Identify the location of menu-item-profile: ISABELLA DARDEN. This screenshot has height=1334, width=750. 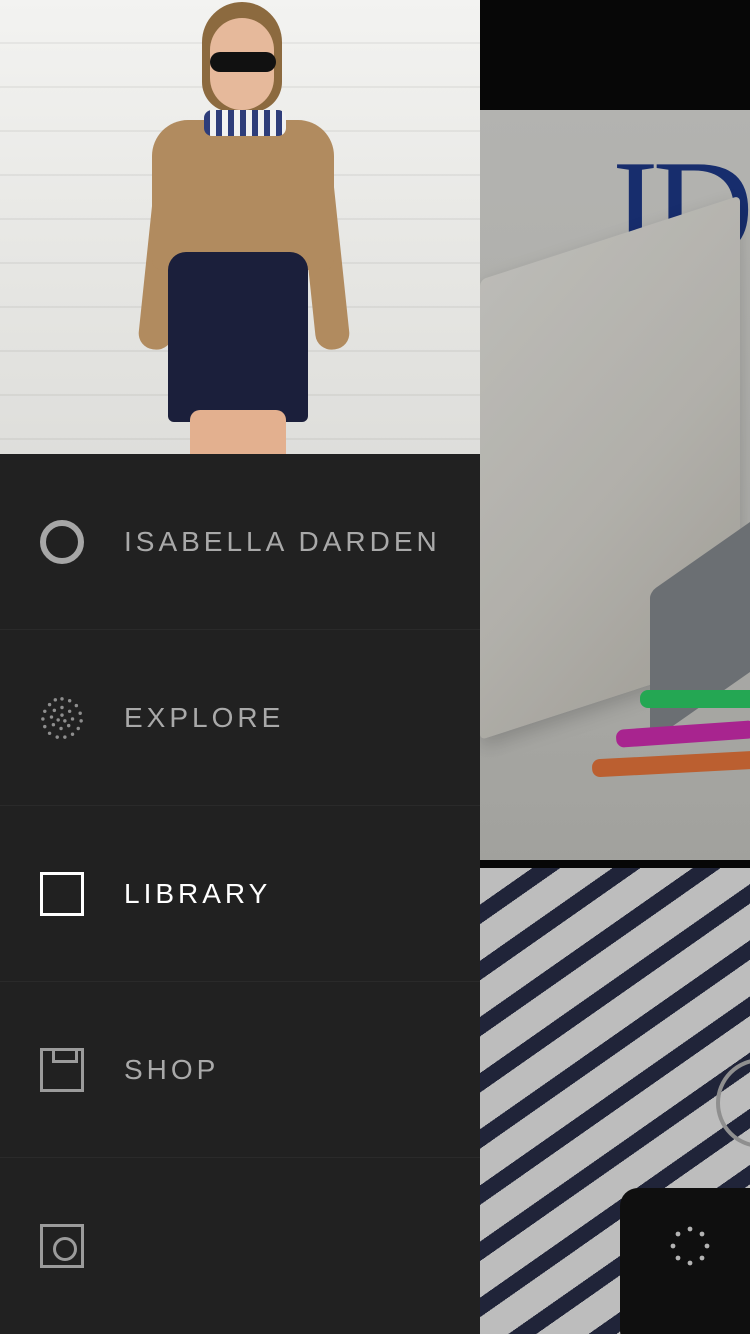
(240, 542).